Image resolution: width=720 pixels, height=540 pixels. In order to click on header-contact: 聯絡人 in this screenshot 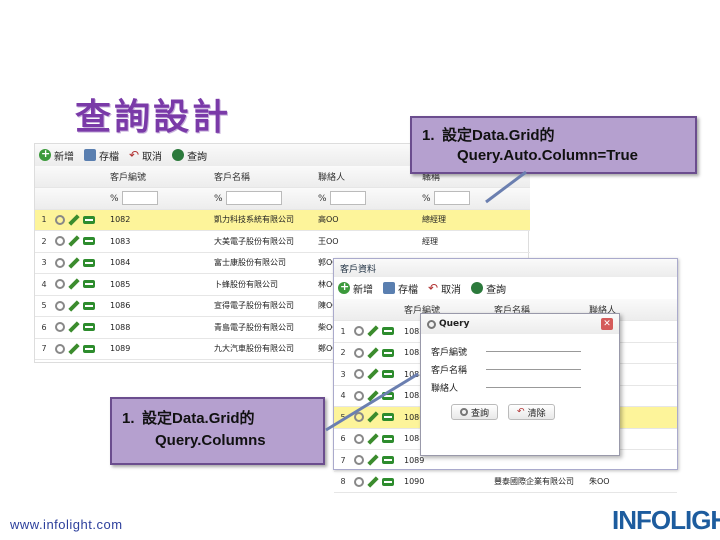, I will do `click(368, 177)`.